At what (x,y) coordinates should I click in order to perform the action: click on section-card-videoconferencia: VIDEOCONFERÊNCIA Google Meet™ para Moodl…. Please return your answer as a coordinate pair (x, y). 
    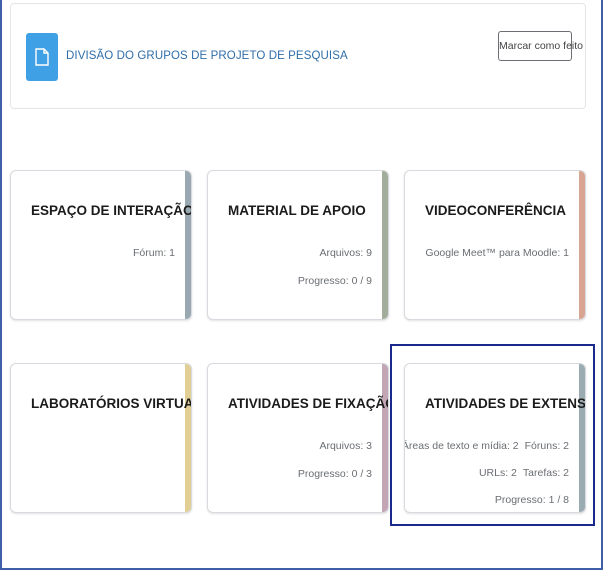
    Looking at the image, I should click on (495, 245).